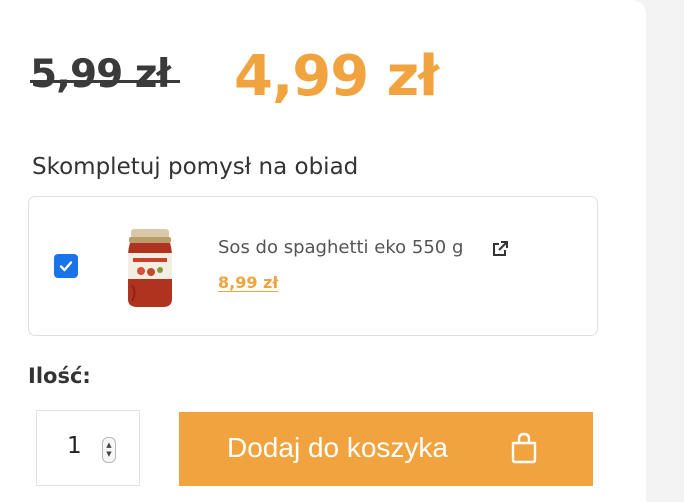 The height and width of the screenshot is (502, 684). I want to click on add-to-cart-label: Dodaj do koszyka, so click(338, 447).